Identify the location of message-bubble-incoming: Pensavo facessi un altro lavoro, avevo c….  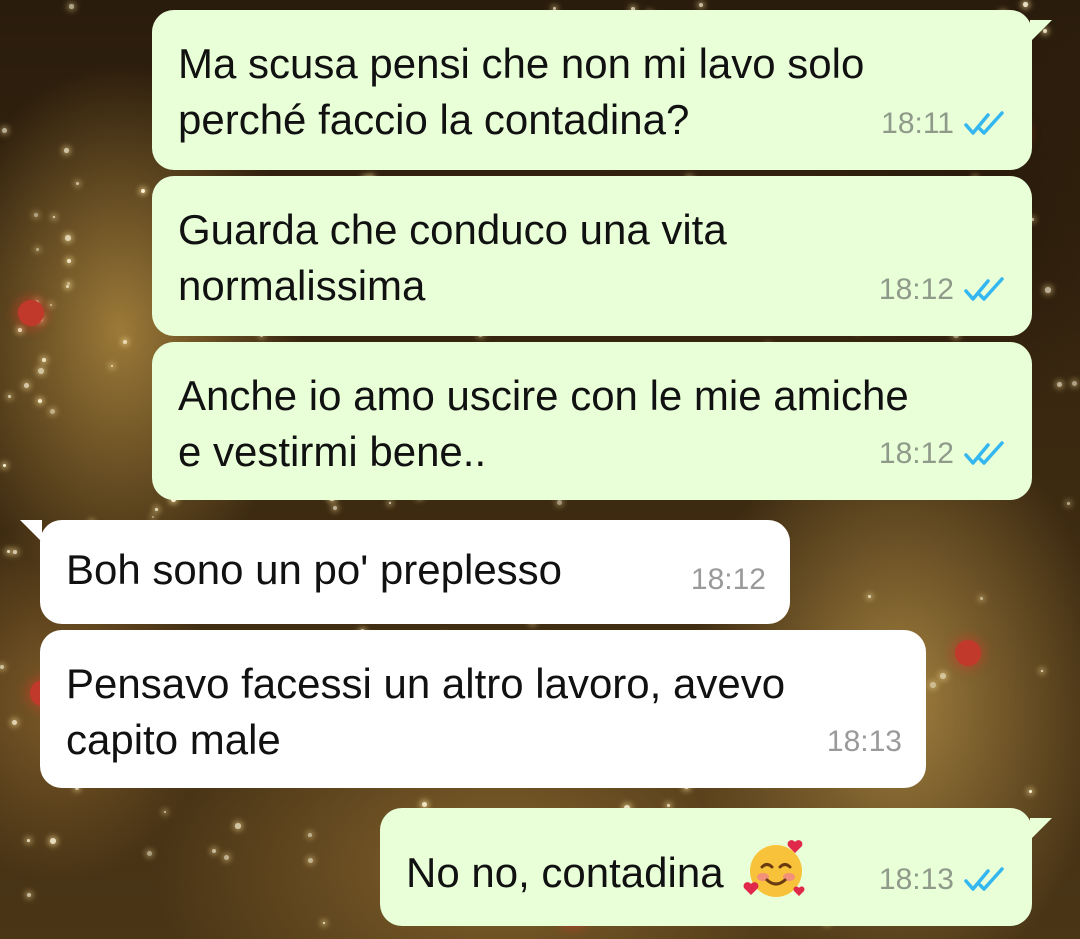
(483, 709).